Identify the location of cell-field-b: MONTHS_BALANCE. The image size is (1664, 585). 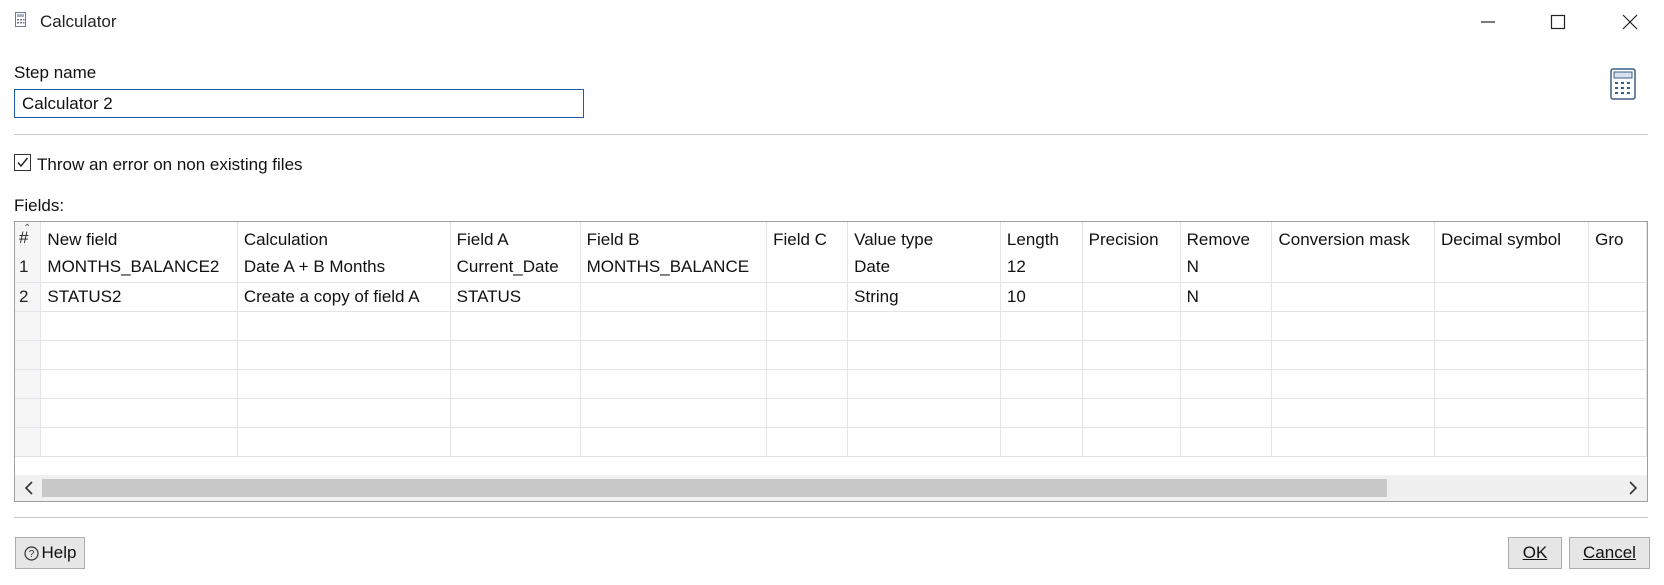
(674, 268).